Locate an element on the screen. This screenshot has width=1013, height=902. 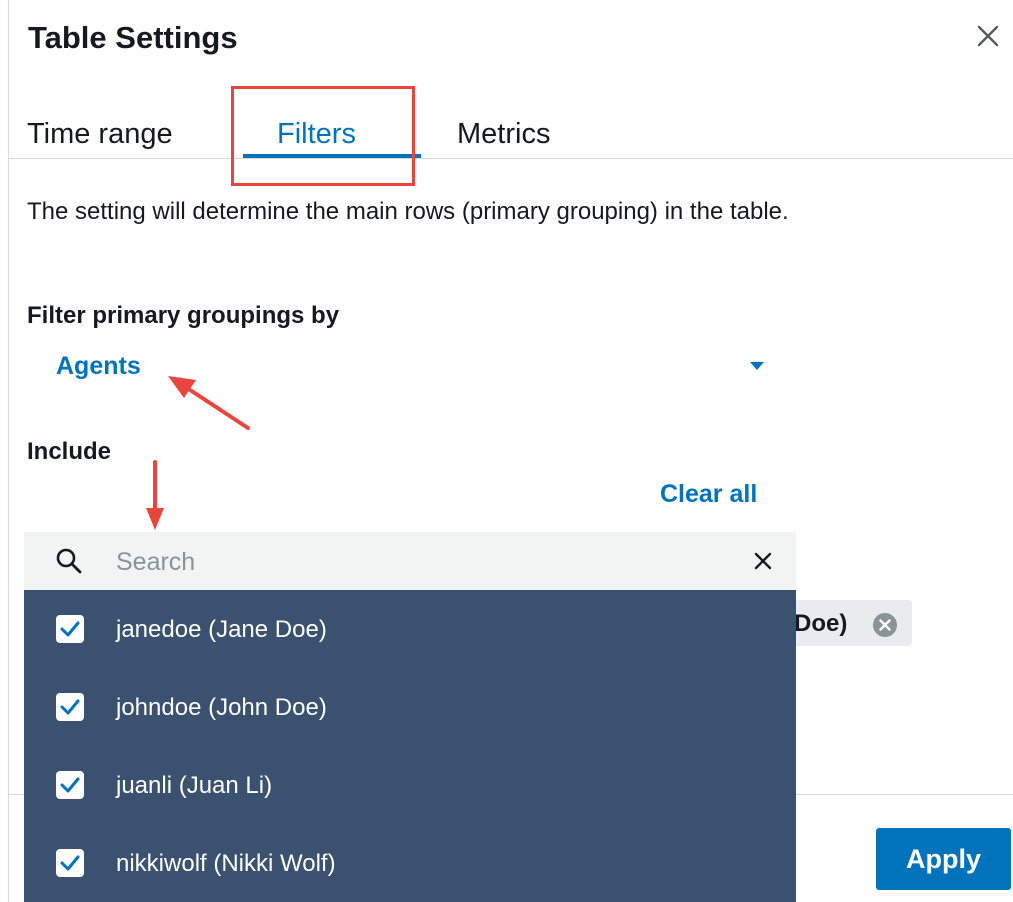
close-icon is located at coordinates (988, 36).